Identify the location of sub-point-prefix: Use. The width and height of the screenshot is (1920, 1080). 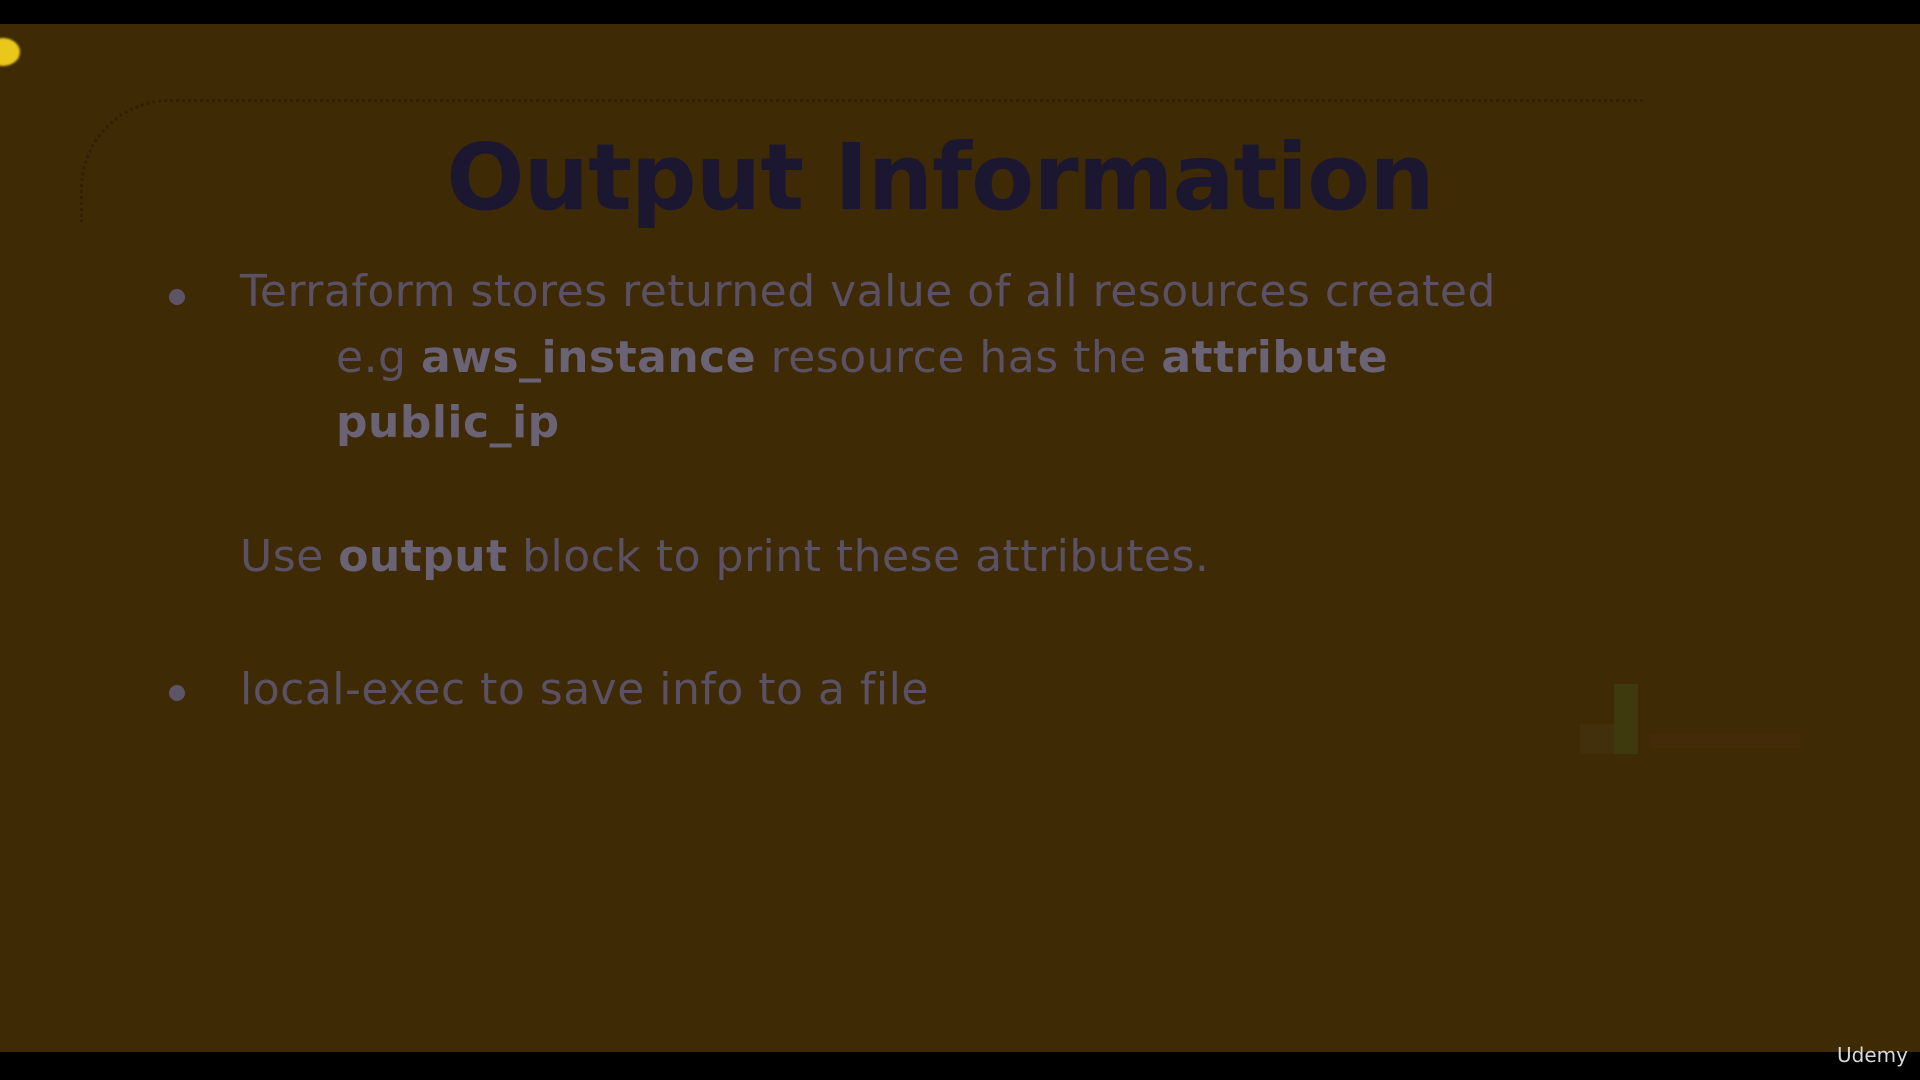
(289, 556).